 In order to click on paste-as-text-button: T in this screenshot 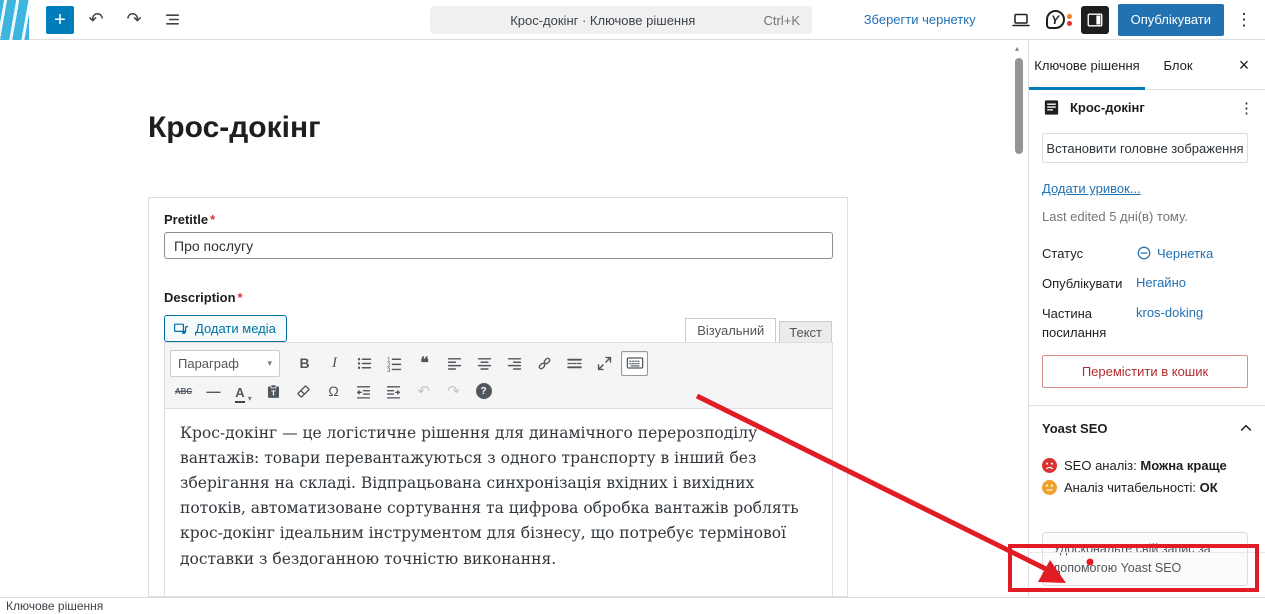, I will do `click(273, 391)`.